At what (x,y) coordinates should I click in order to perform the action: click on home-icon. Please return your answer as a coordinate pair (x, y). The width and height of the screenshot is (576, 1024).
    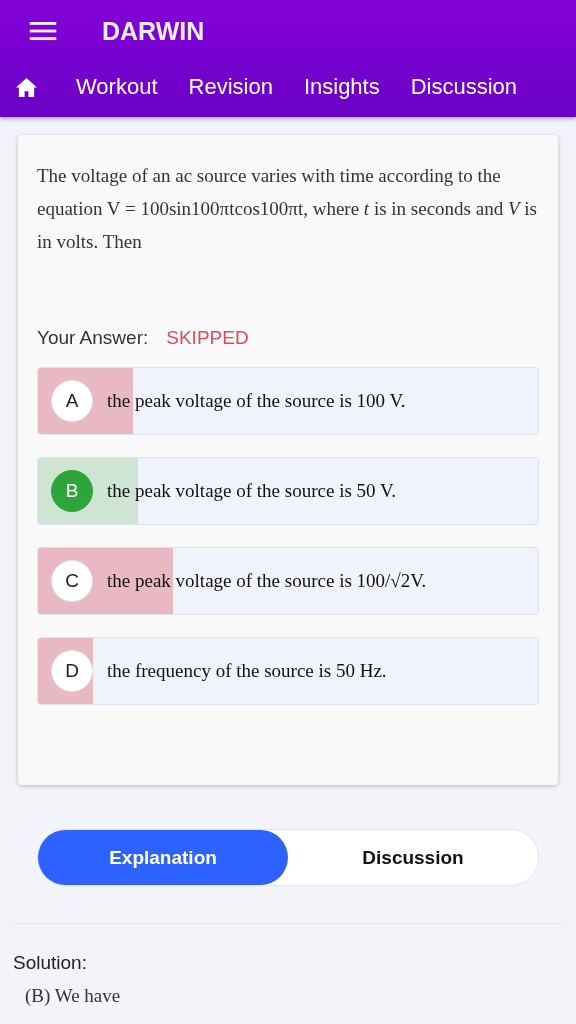
    Looking at the image, I should click on (26, 87).